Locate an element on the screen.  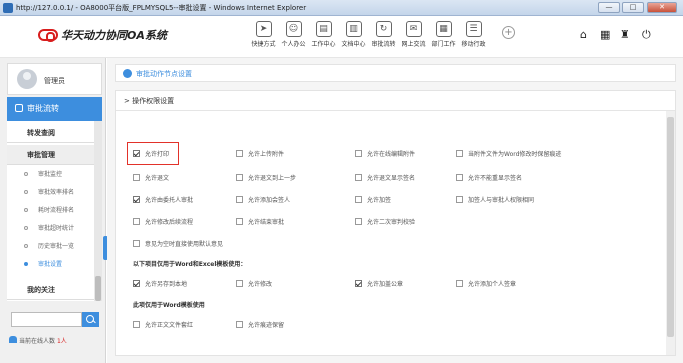
option-label: 允许加签 is located at coordinates (379, 200).